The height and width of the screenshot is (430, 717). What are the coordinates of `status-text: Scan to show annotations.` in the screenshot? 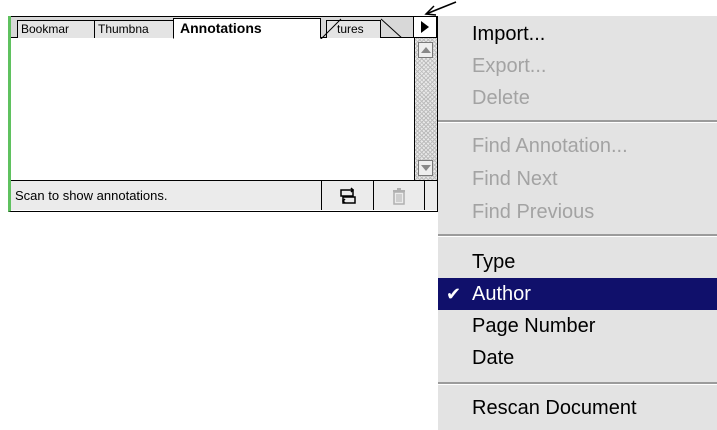 It's located at (91, 195).